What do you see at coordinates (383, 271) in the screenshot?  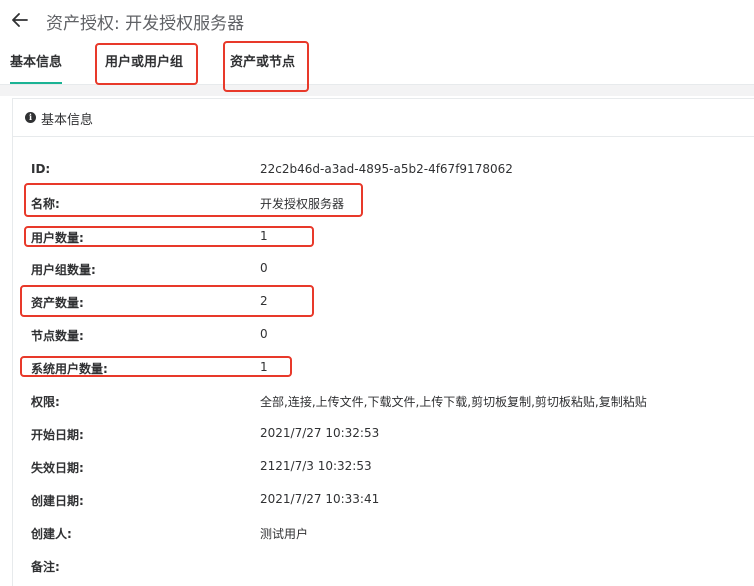 I see `detail-row-user-group-count: 用户组数量: 0` at bounding box center [383, 271].